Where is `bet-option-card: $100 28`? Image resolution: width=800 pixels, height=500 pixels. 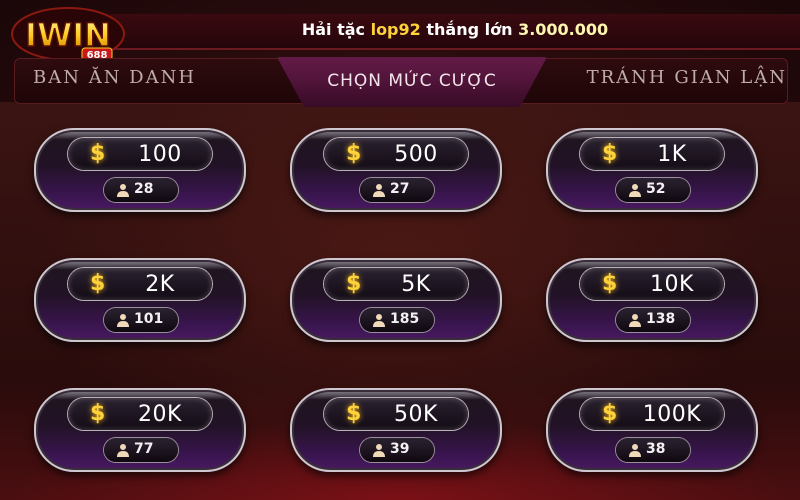
bet-option-card: $100 28 is located at coordinates (140, 170).